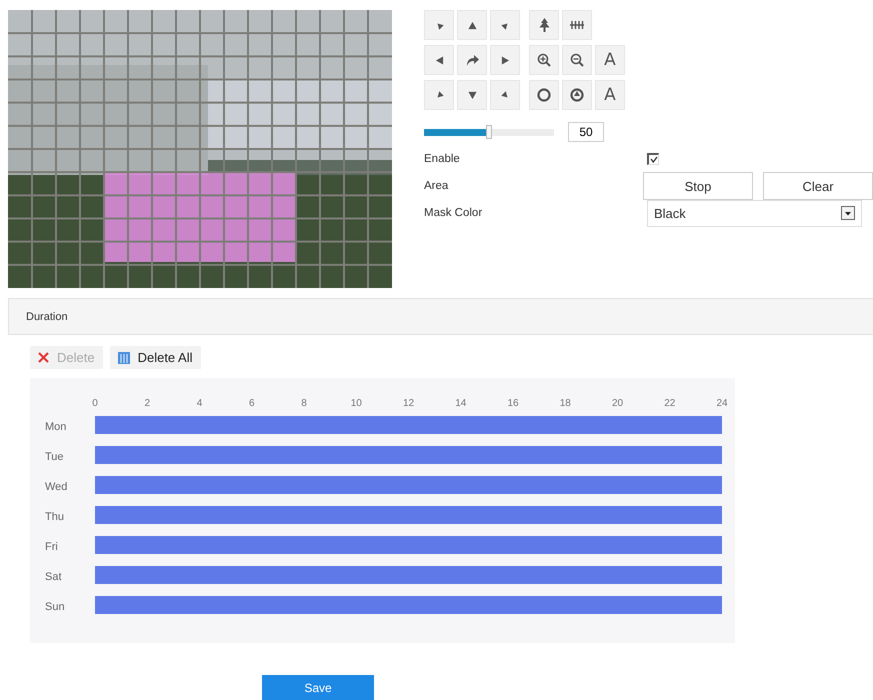 This screenshot has width=873, height=700. Describe the element at coordinates (54, 457) in the screenshot. I see `day-label: Tue` at that location.